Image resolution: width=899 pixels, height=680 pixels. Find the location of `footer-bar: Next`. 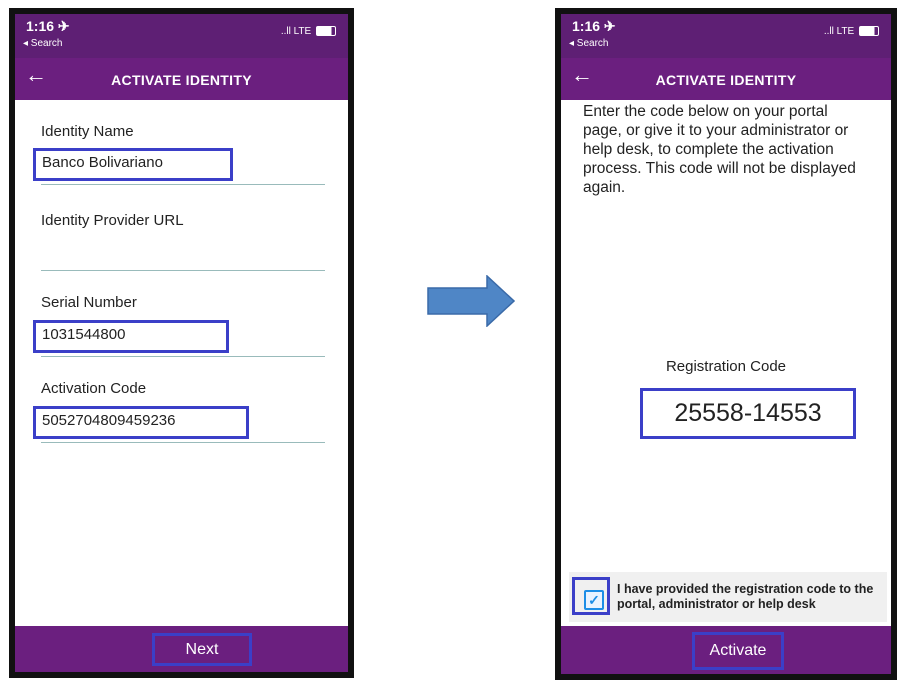

footer-bar: Next is located at coordinates (181, 649).